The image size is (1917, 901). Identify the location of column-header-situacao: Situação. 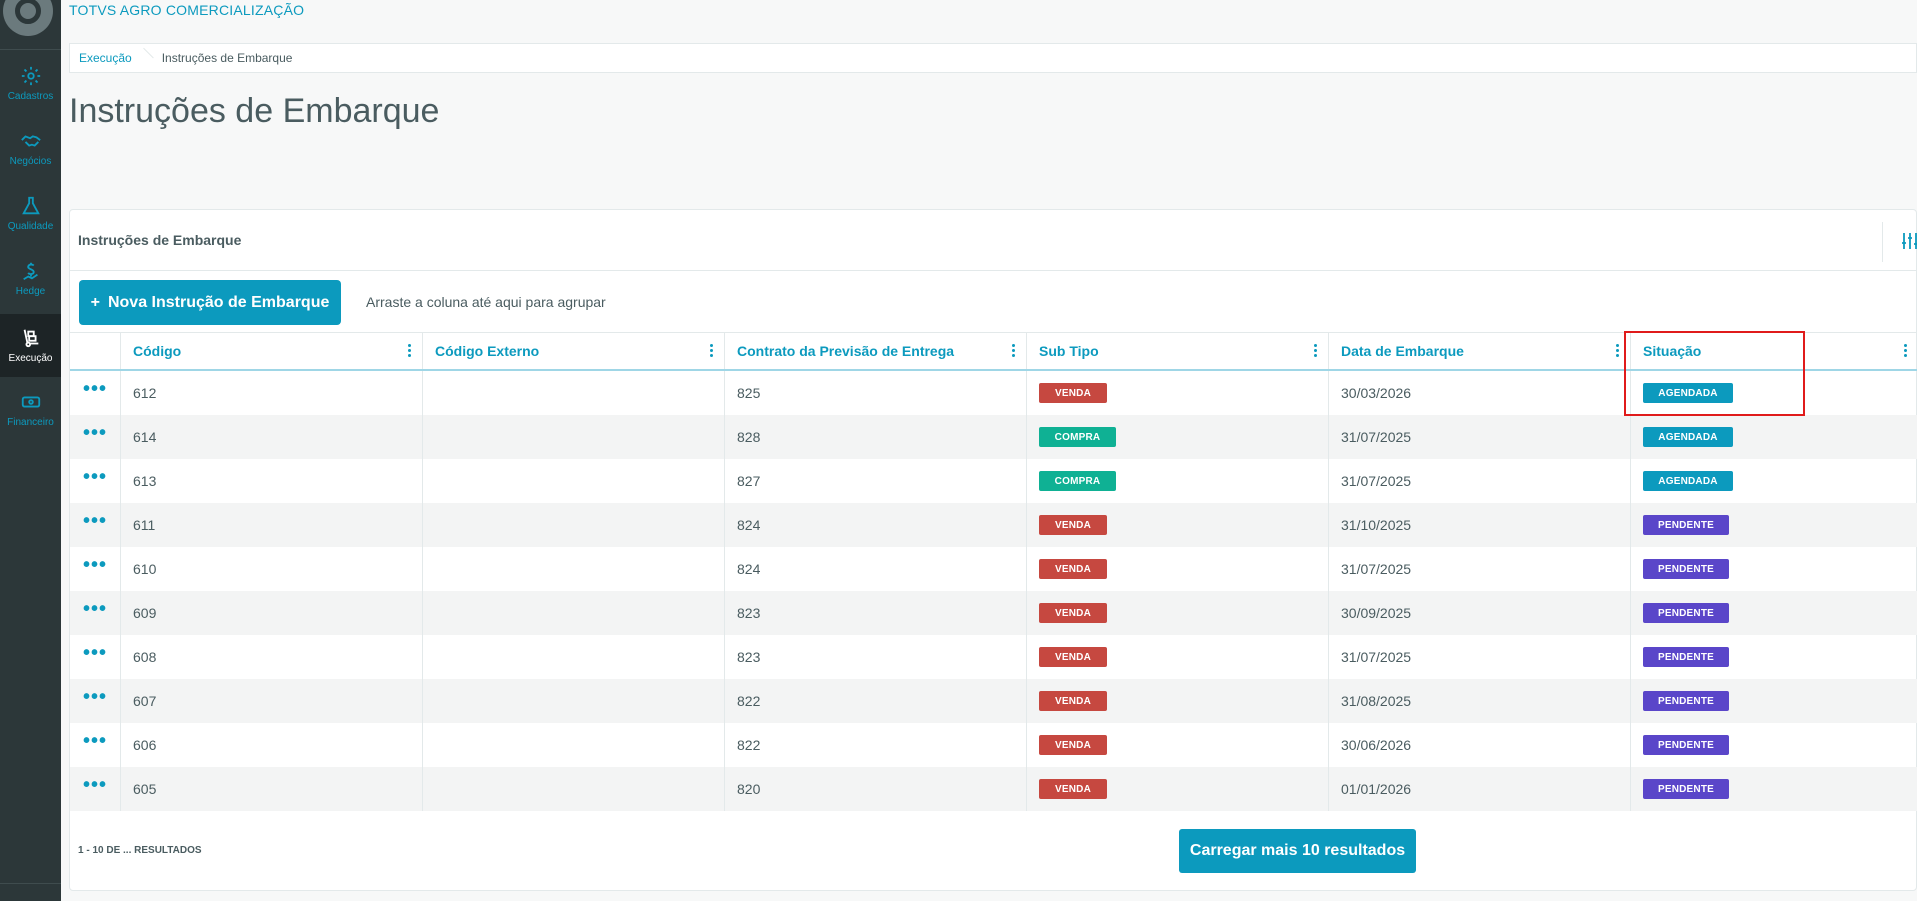
(1774, 351).